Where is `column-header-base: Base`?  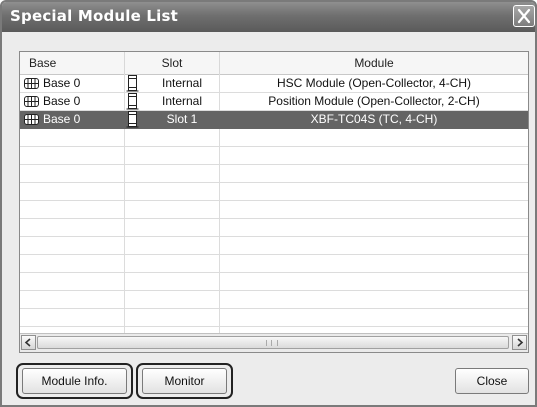
column-header-base: Base is located at coordinates (72, 63).